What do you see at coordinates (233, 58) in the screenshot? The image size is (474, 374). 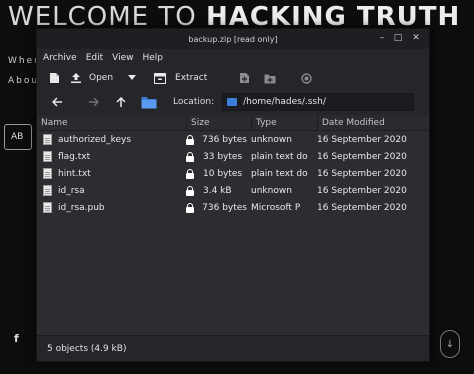 I see `menu-bar: Archive Edit View Help` at bounding box center [233, 58].